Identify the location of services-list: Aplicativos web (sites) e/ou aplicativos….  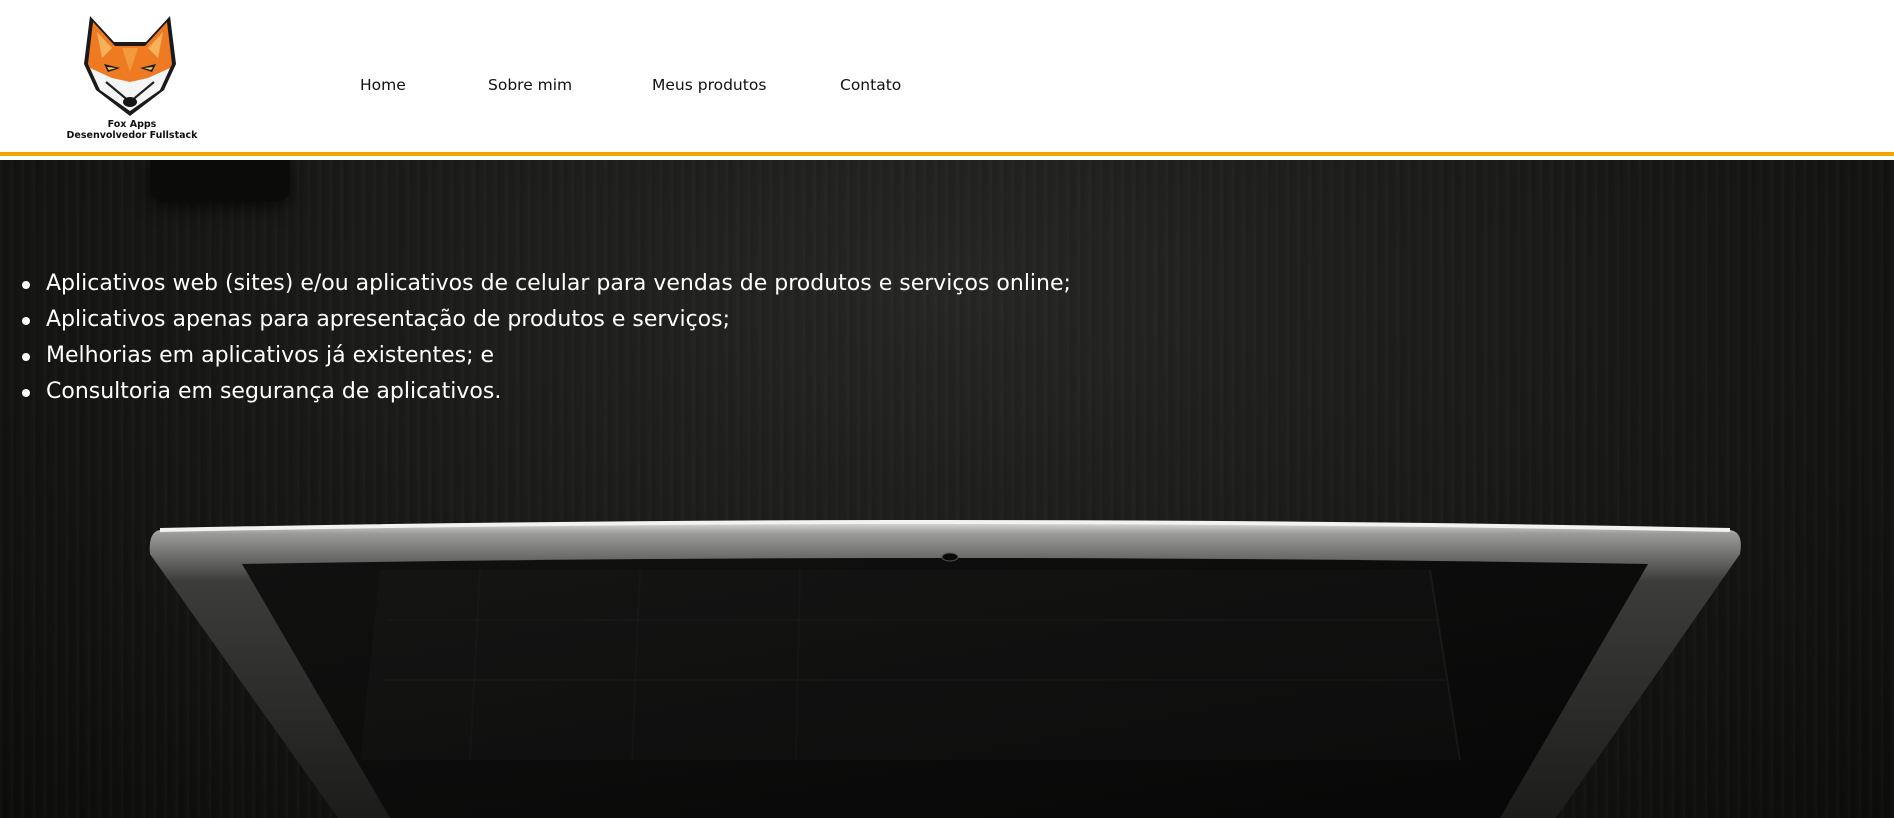
(546, 338).